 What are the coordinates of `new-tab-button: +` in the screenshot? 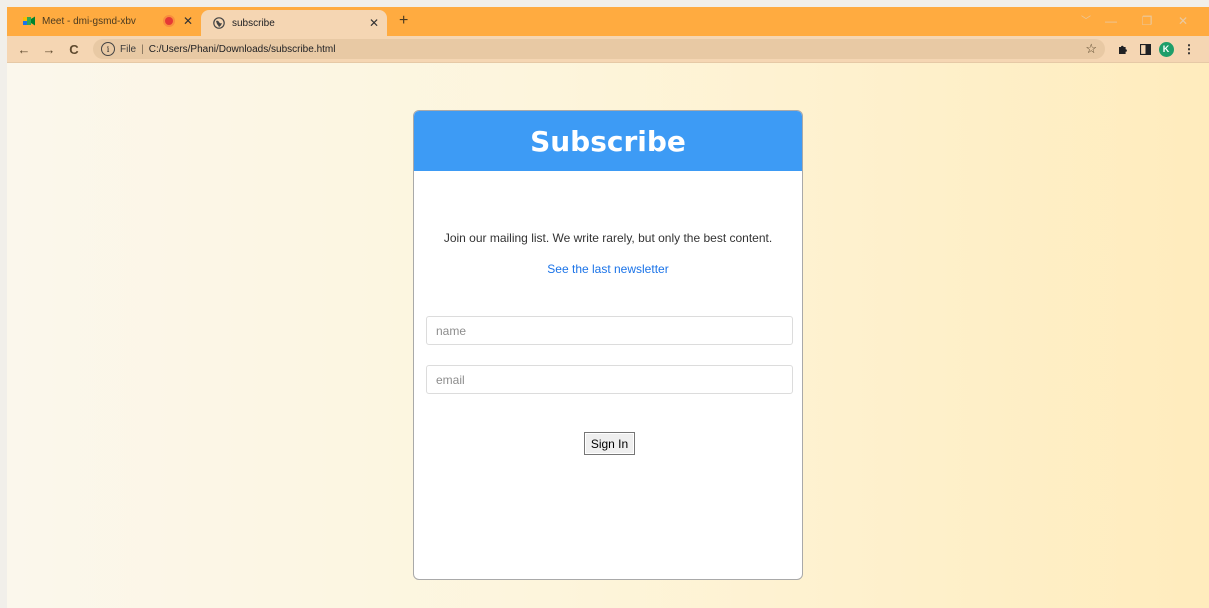 It's located at (403, 21).